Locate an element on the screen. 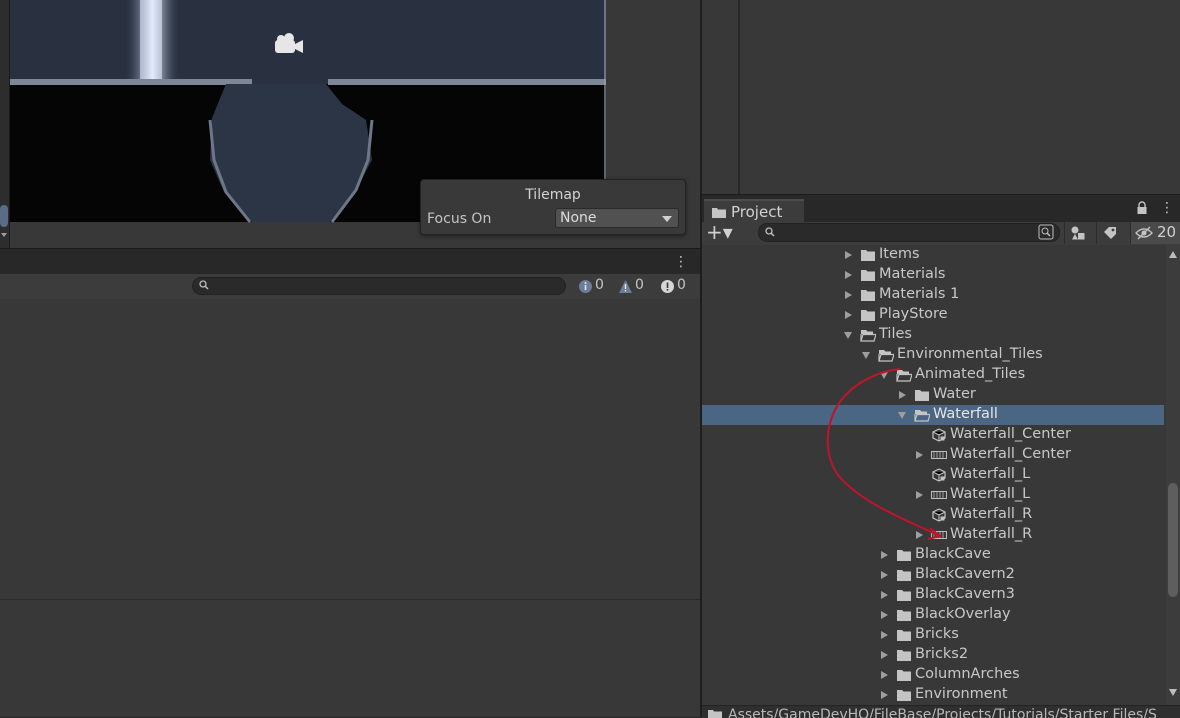 This screenshot has height=718, width=1180. tree-row-tiles: Tiles is located at coordinates (933, 335).